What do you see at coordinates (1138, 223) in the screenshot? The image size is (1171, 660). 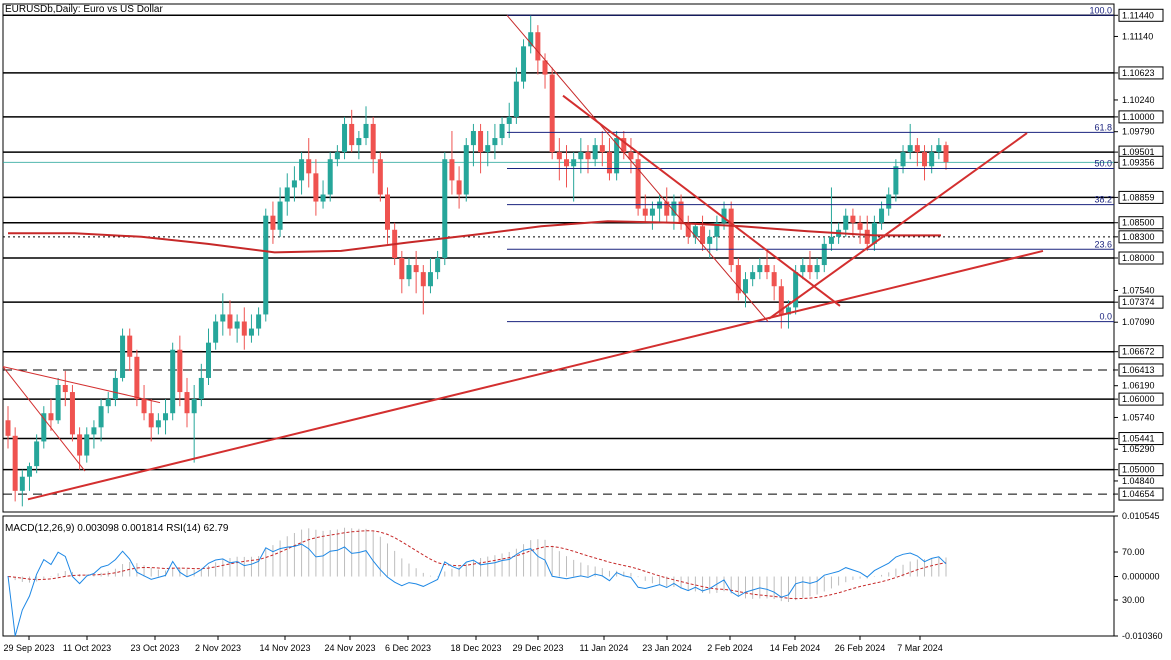 I see `price-tick-label-9: 1.08500` at bounding box center [1138, 223].